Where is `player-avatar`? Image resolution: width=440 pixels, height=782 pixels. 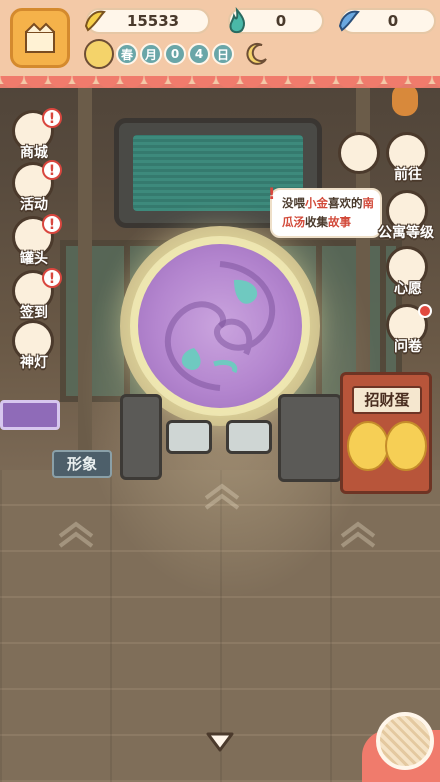 player-avatar is located at coordinates (40, 38).